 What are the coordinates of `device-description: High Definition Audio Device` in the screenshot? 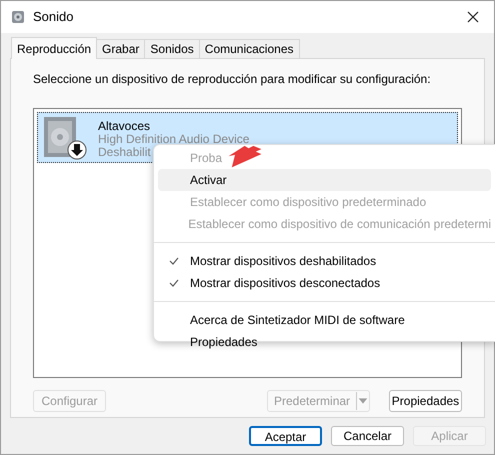 It's located at (174, 139).